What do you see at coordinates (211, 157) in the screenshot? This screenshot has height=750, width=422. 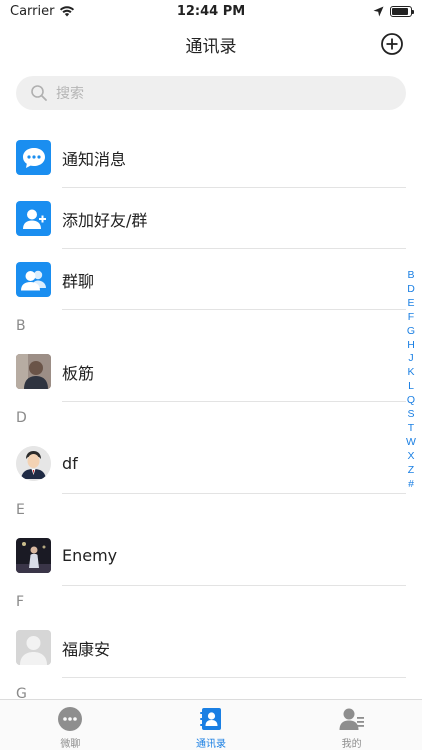 I see `notification-messages-item: 通知消息` at bounding box center [211, 157].